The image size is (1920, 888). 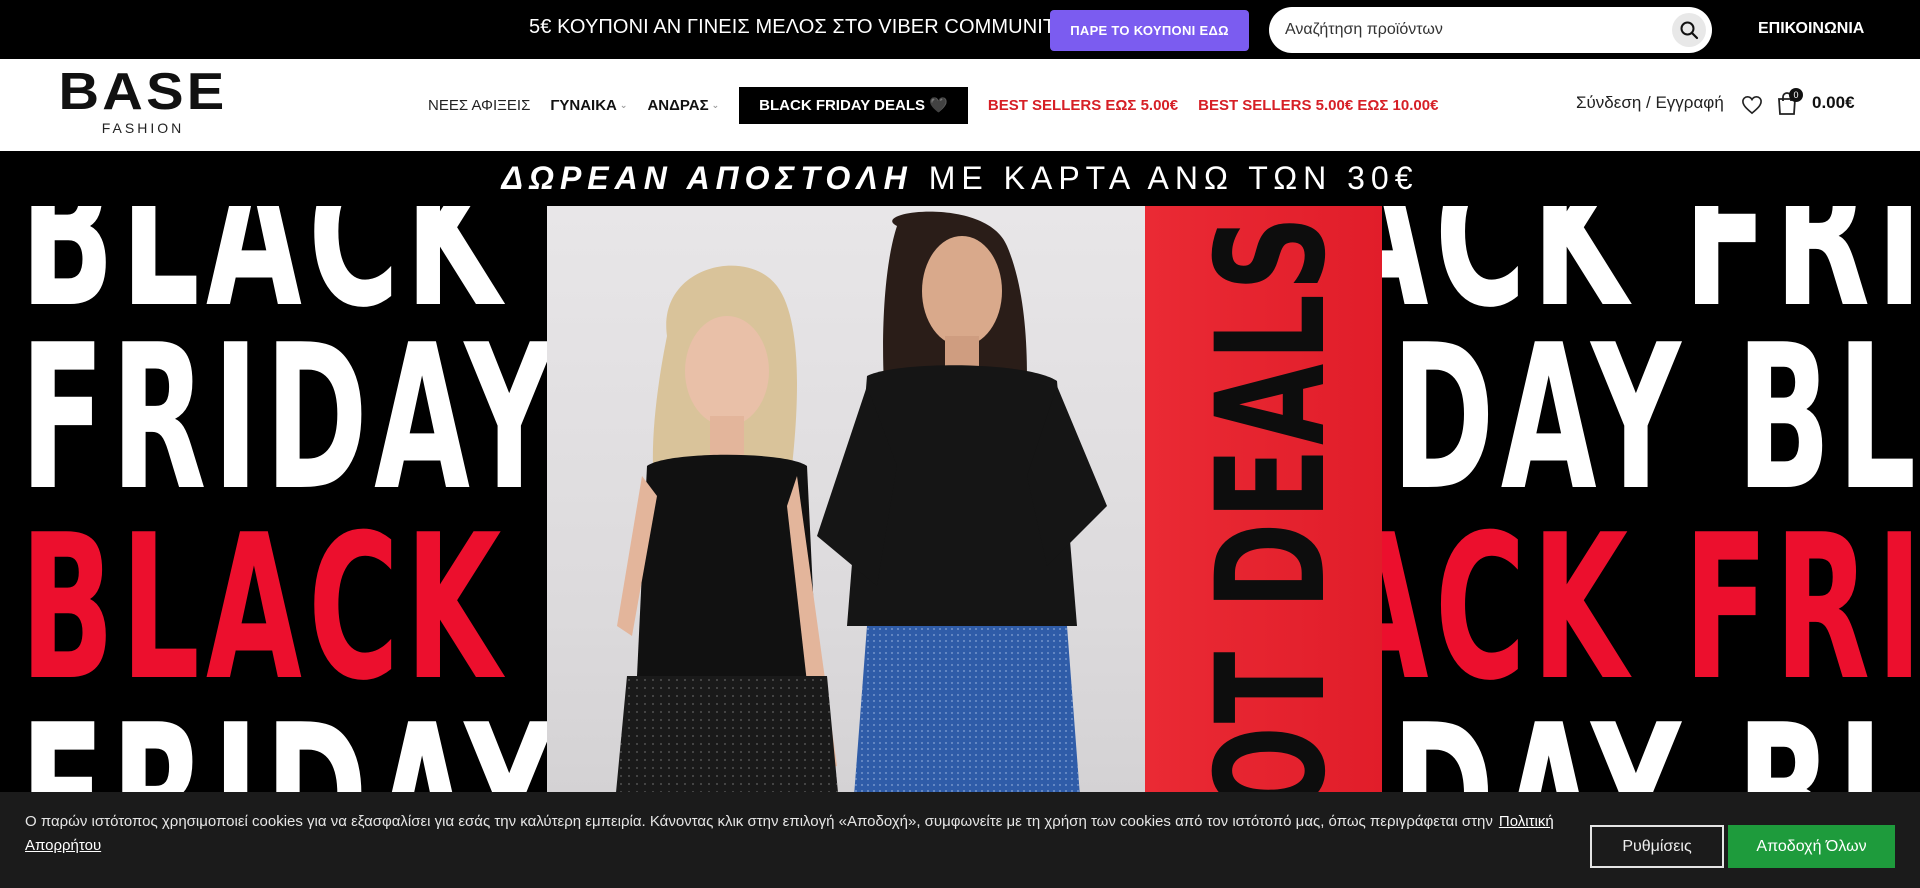 I want to click on nav-item-best-sellers-5: BEST SELLERS ΕΩΣ 5.00€, so click(x=1083, y=105).